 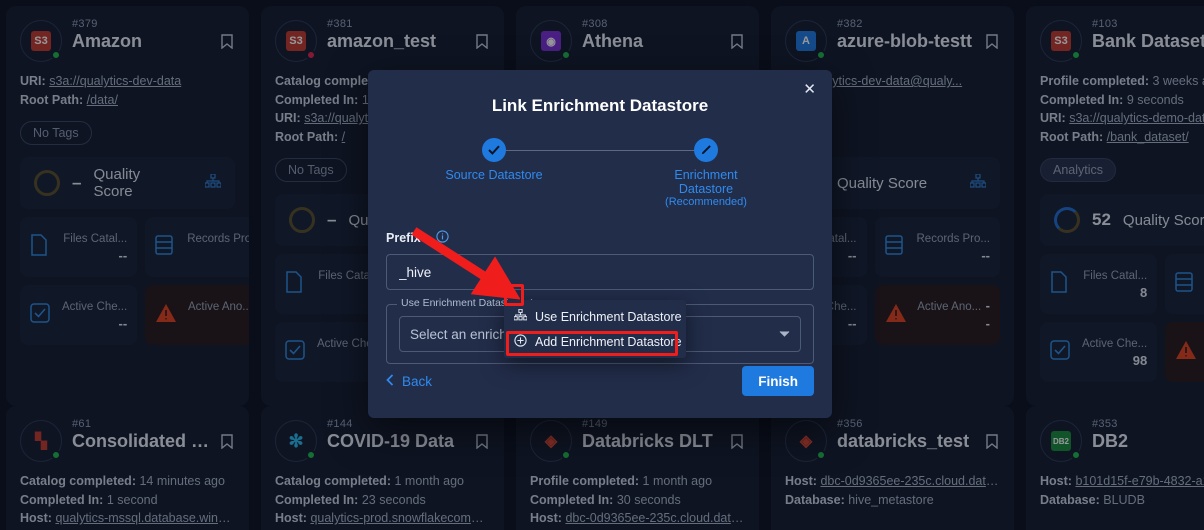 I want to click on menu-item-add-enrichment-datastore: Add Enrichment Datastore, so click(x=595, y=341).